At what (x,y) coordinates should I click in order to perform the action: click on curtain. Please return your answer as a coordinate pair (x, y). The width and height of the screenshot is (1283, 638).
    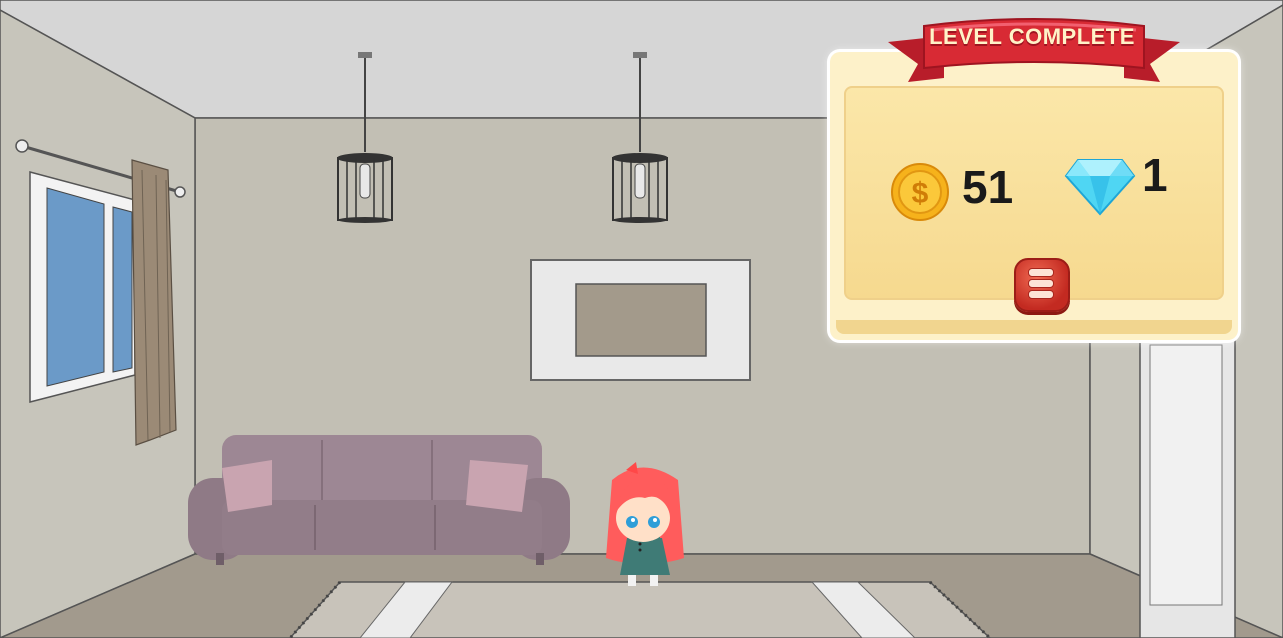
    Looking at the image, I should click on (154, 302).